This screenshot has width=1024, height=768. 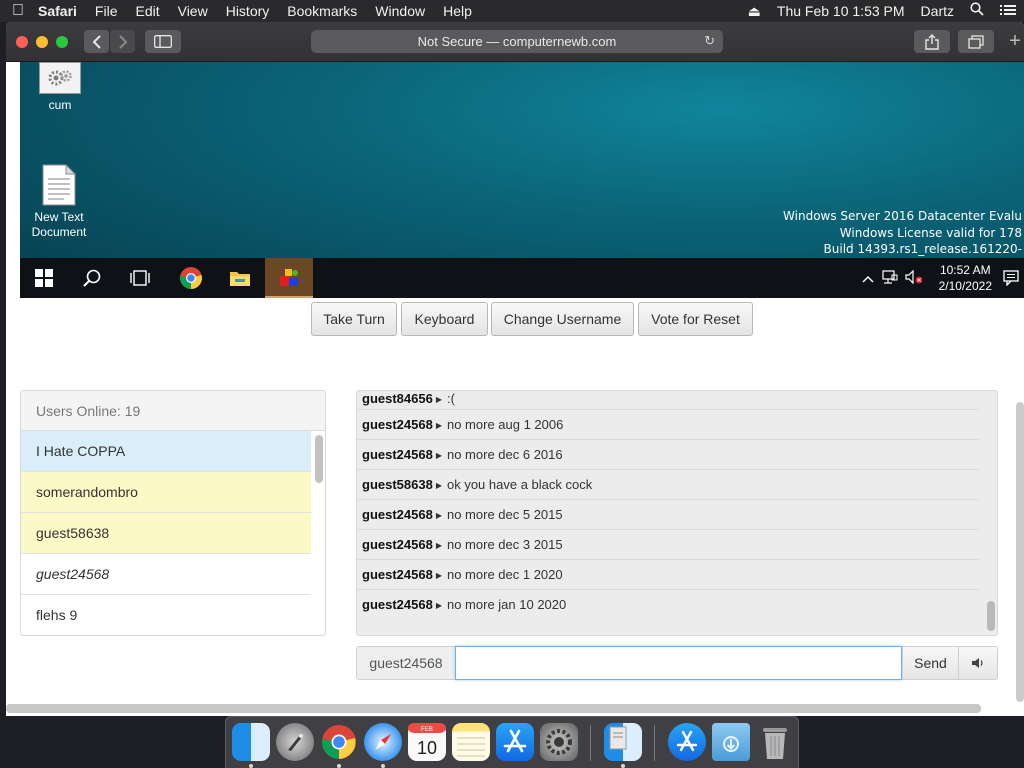 I want to click on watermark-line-2: Windows License valid for 178, so click(x=930, y=232).